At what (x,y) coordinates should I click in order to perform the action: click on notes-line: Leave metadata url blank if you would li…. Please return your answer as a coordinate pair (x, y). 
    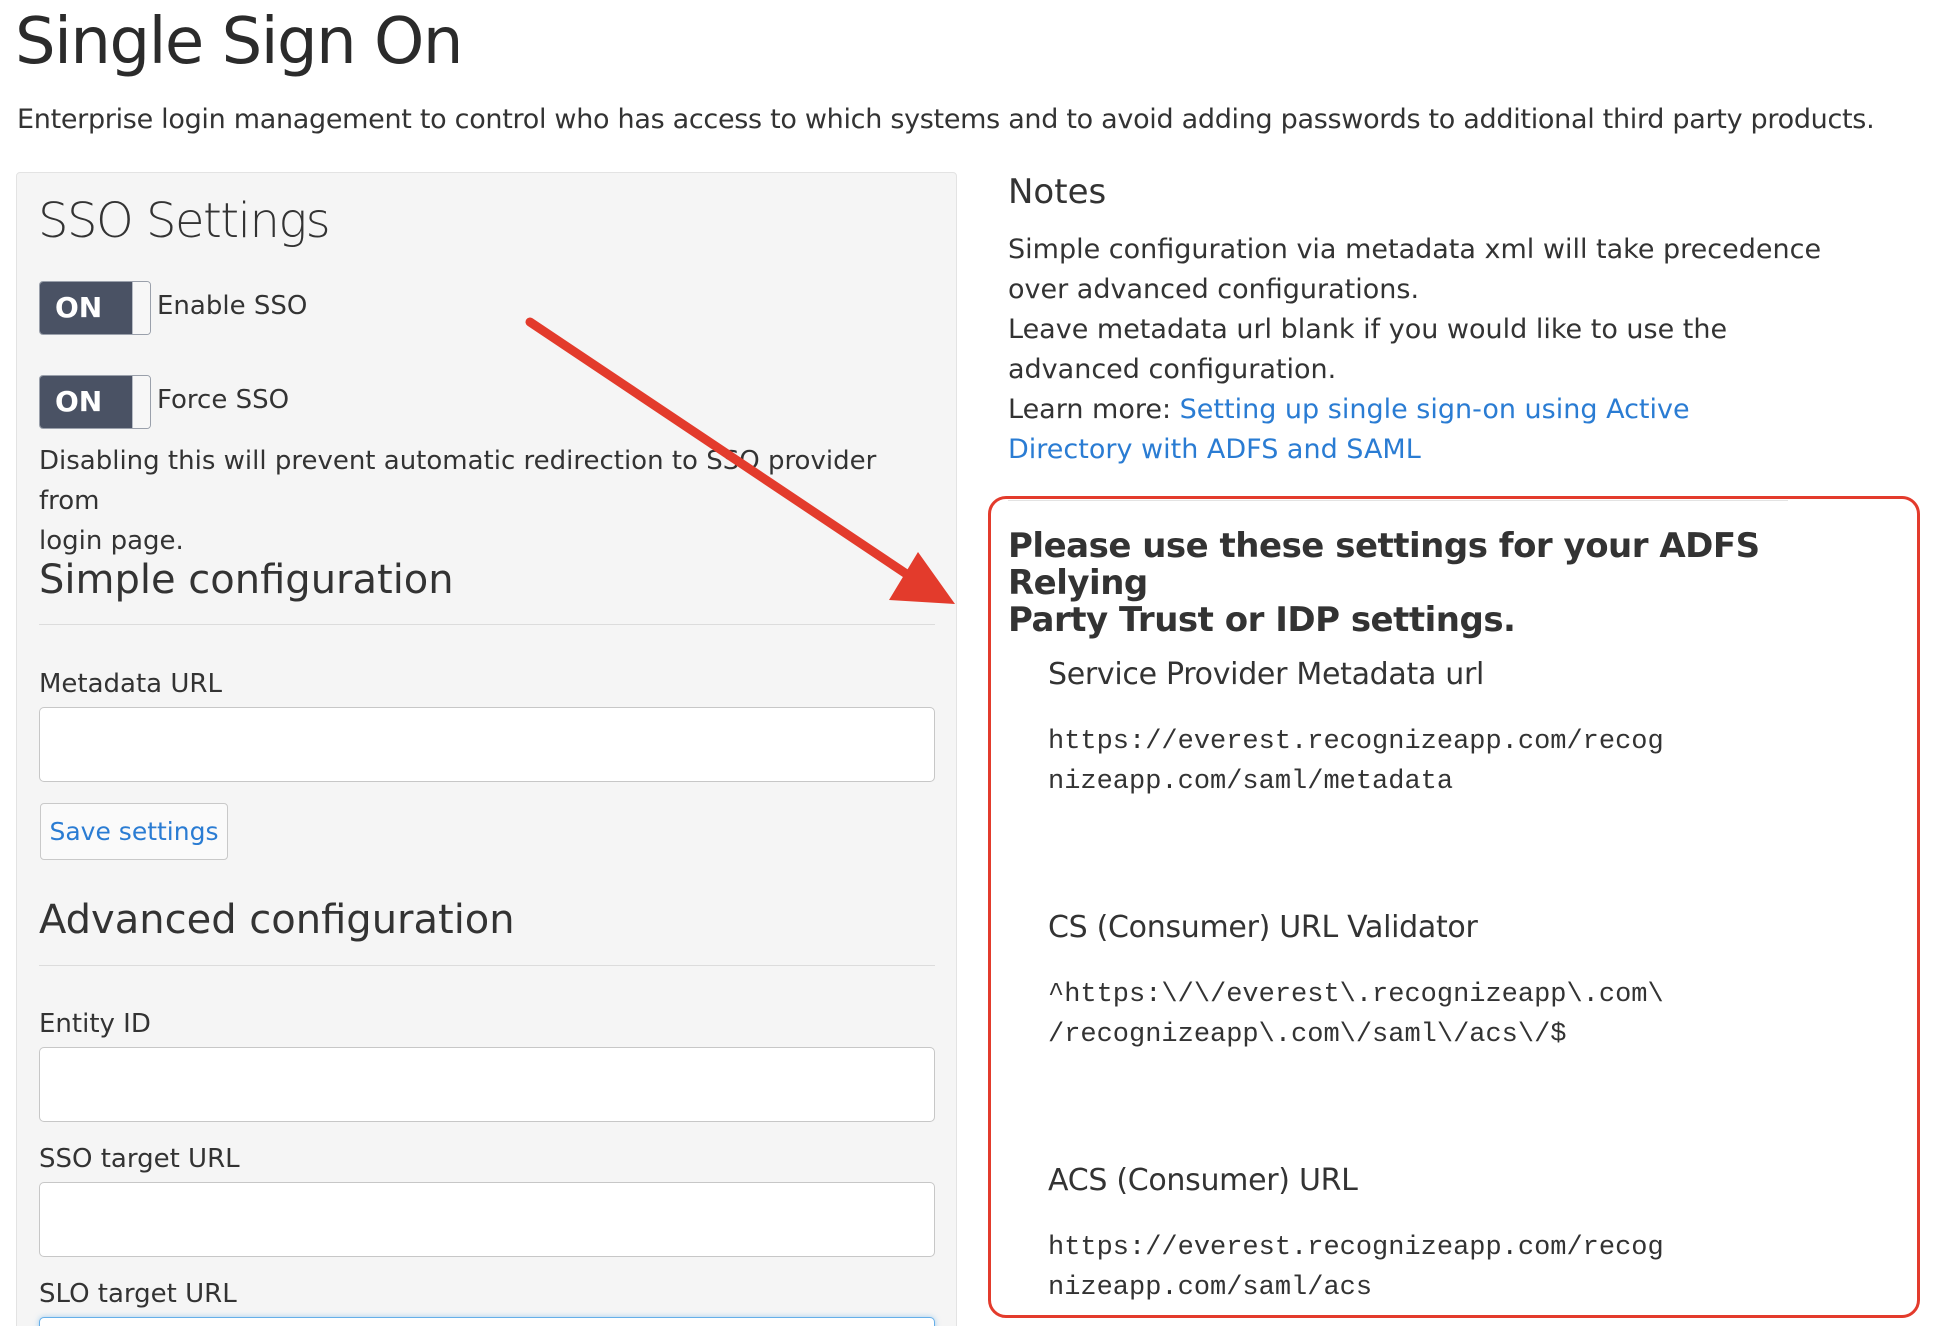
    Looking at the image, I should click on (1368, 329).